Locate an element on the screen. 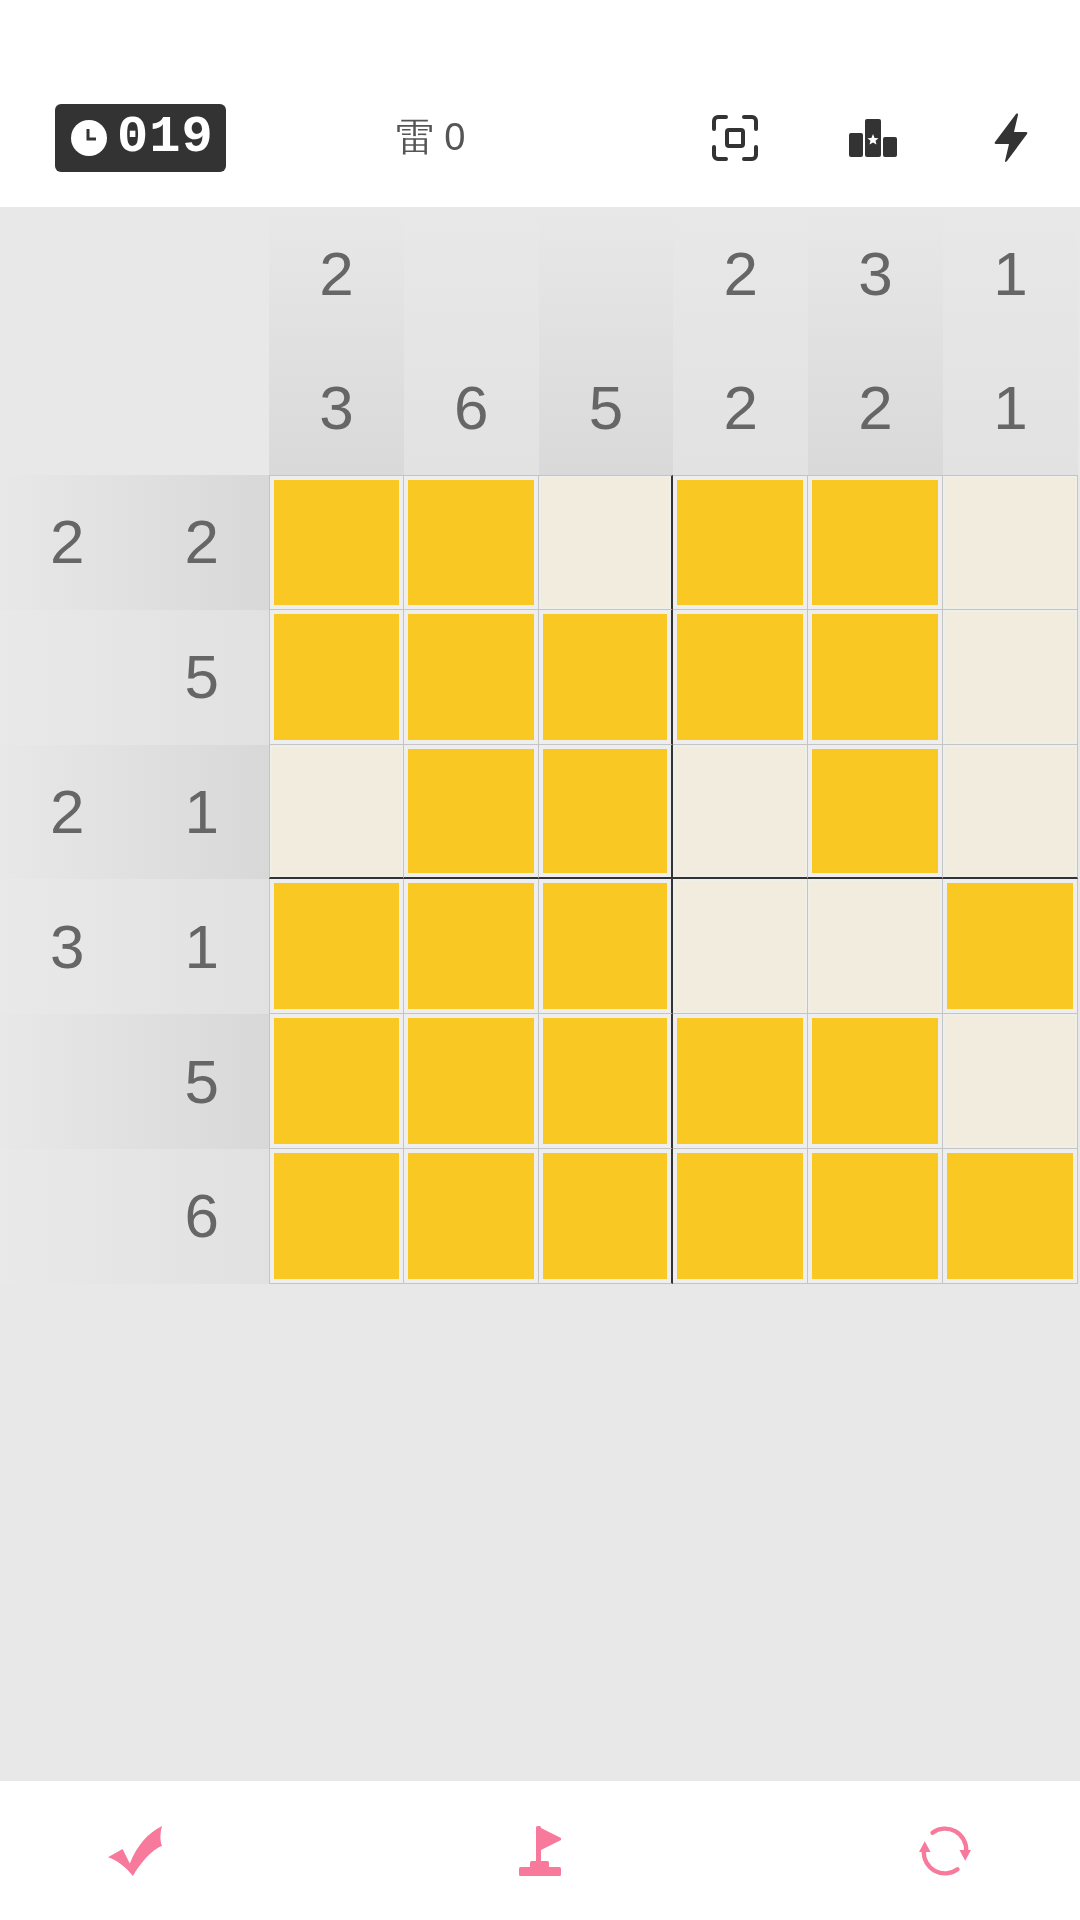 This screenshot has width=1080, height=1920. podium-icon is located at coordinates (873, 137).